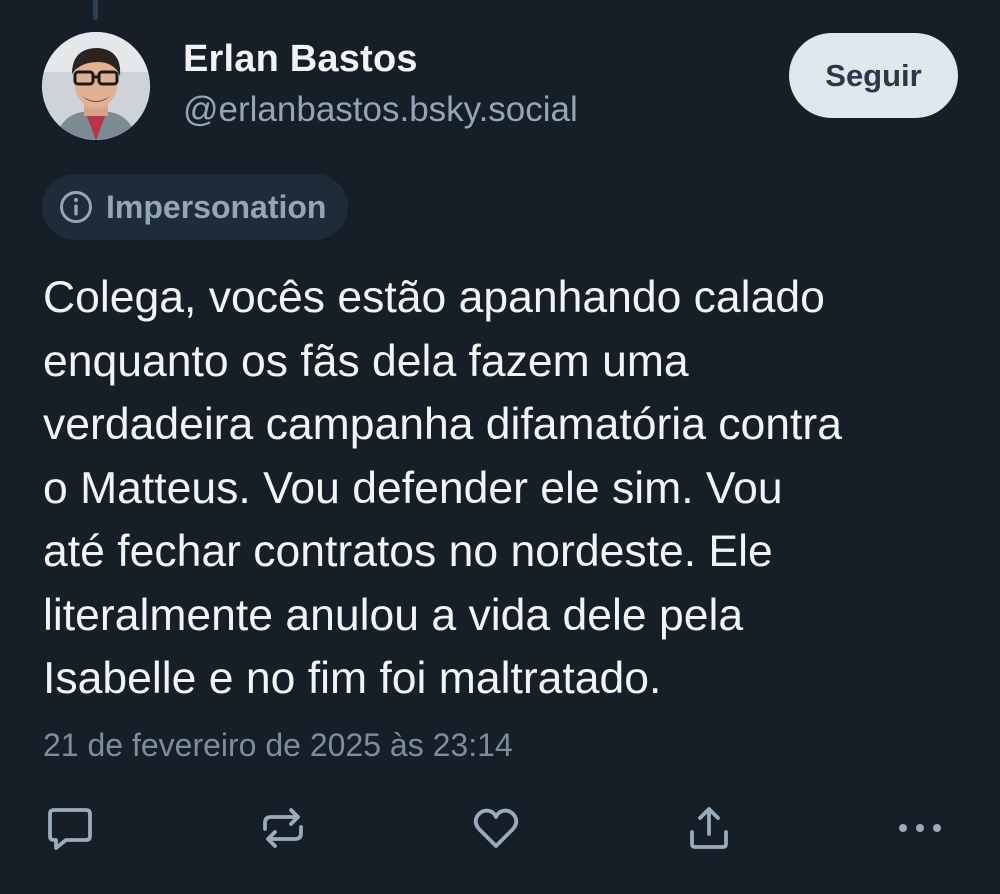 This screenshot has width=1000, height=894. I want to click on reply-button, so click(70, 828).